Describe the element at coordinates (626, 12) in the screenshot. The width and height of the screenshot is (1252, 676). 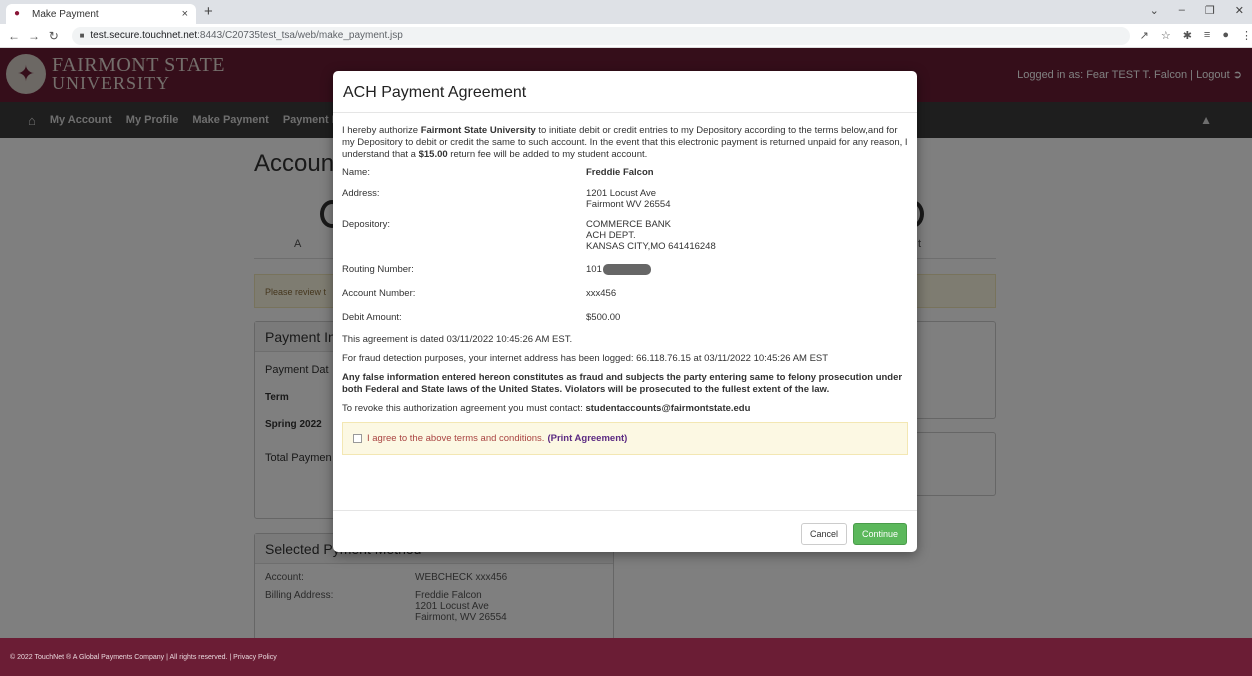
I see `browser-tabbar: ● Make Payment × + ⌄ – ❐ ✕` at that location.